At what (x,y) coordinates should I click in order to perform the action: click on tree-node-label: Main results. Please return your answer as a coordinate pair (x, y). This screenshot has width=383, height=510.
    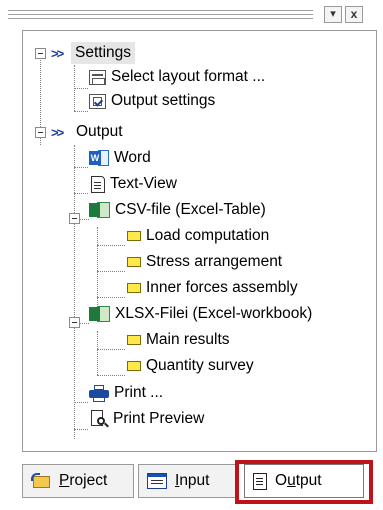
    Looking at the image, I should click on (188, 339).